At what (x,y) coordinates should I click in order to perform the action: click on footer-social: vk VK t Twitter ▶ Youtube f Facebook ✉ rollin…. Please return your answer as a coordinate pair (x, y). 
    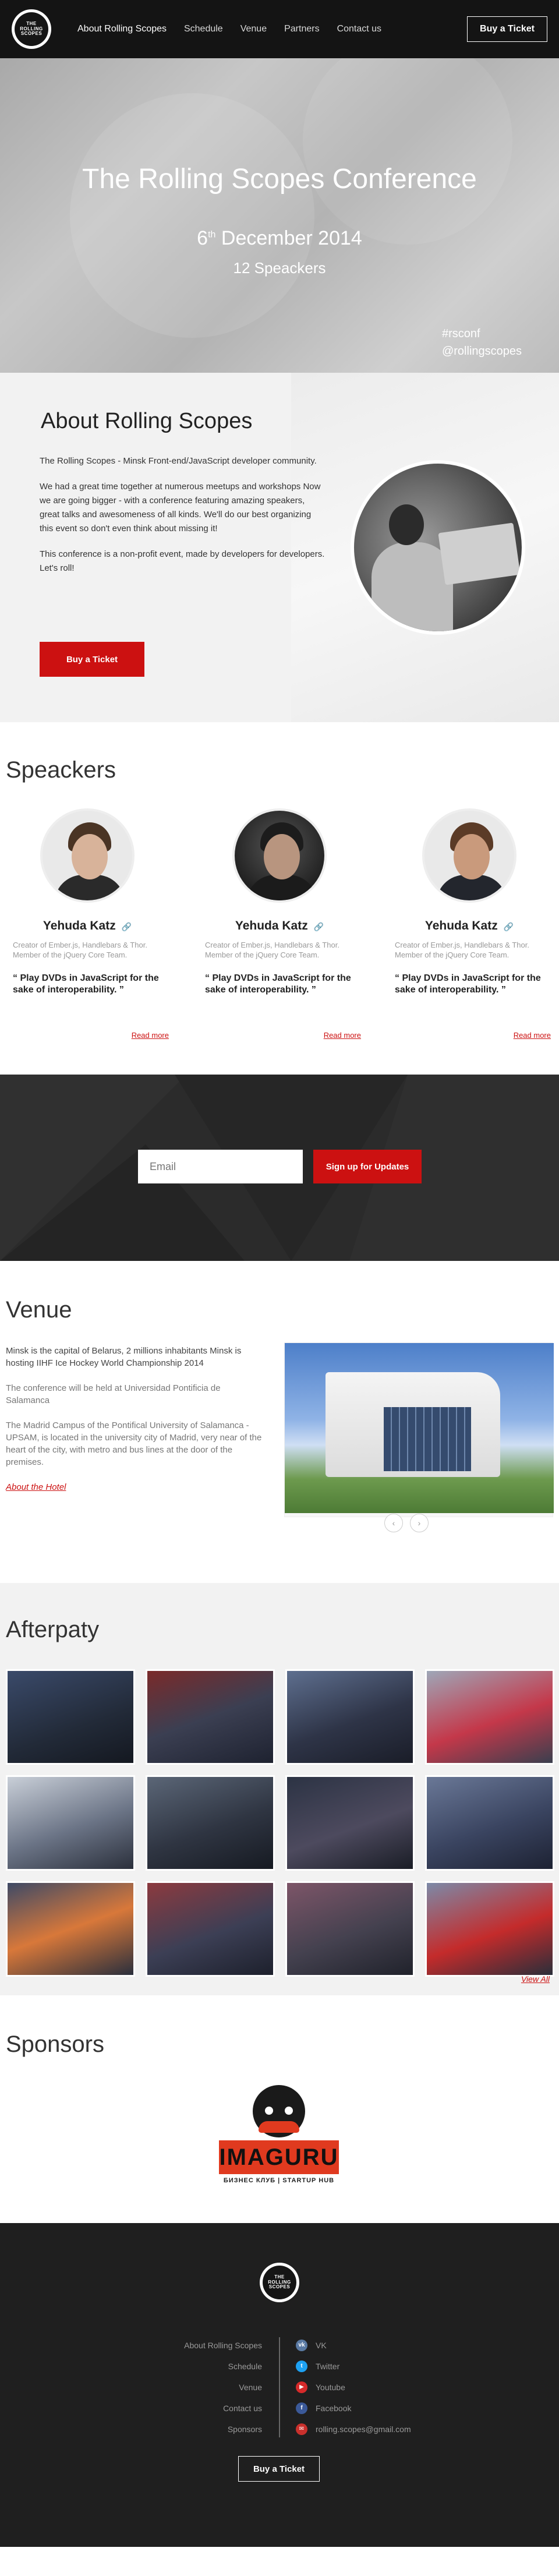
    Looking at the image, I should click on (353, 2387).